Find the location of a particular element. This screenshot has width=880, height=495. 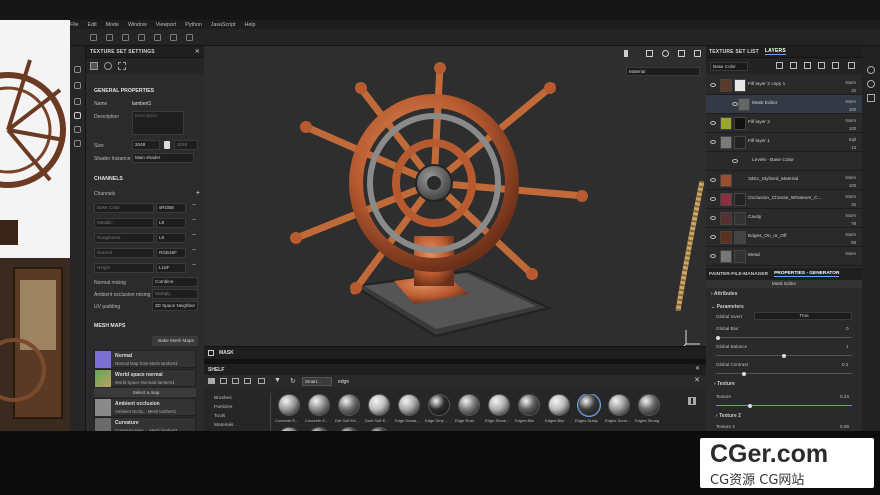

bake-mesh-maps-button: Bake Mesh Maps is located at coordinates (175, 341).